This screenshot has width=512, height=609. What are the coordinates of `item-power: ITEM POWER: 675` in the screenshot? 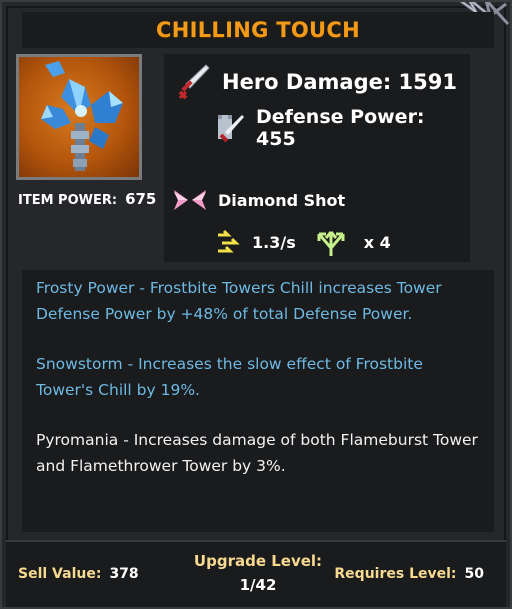 It's located at (87, 199).